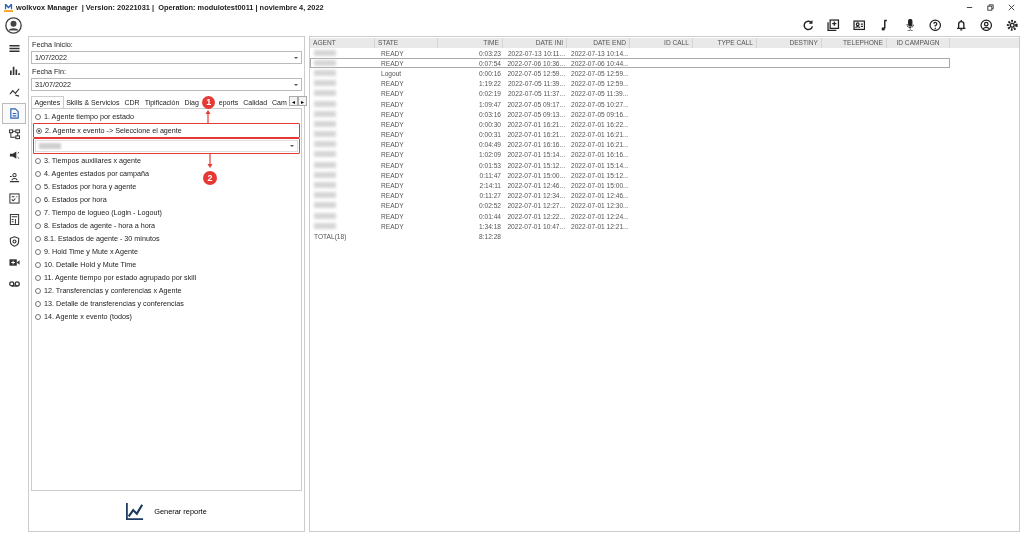 The height and width of the screenshot is (536, 1024). What do you see at coordinates (858, 25) in the screenshot?
I see `contact-card-icon` at bounding box center [858, 25].